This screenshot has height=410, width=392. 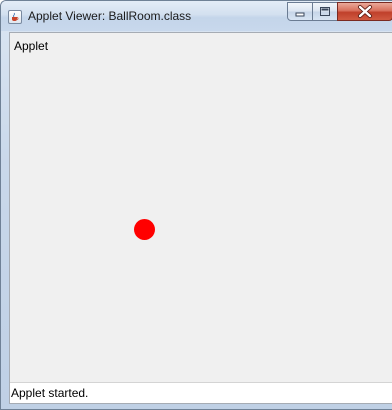 What do you see at coordinates (144, 229) in the screenshot?
I see `red-ball` at bounding box center [144, 229].